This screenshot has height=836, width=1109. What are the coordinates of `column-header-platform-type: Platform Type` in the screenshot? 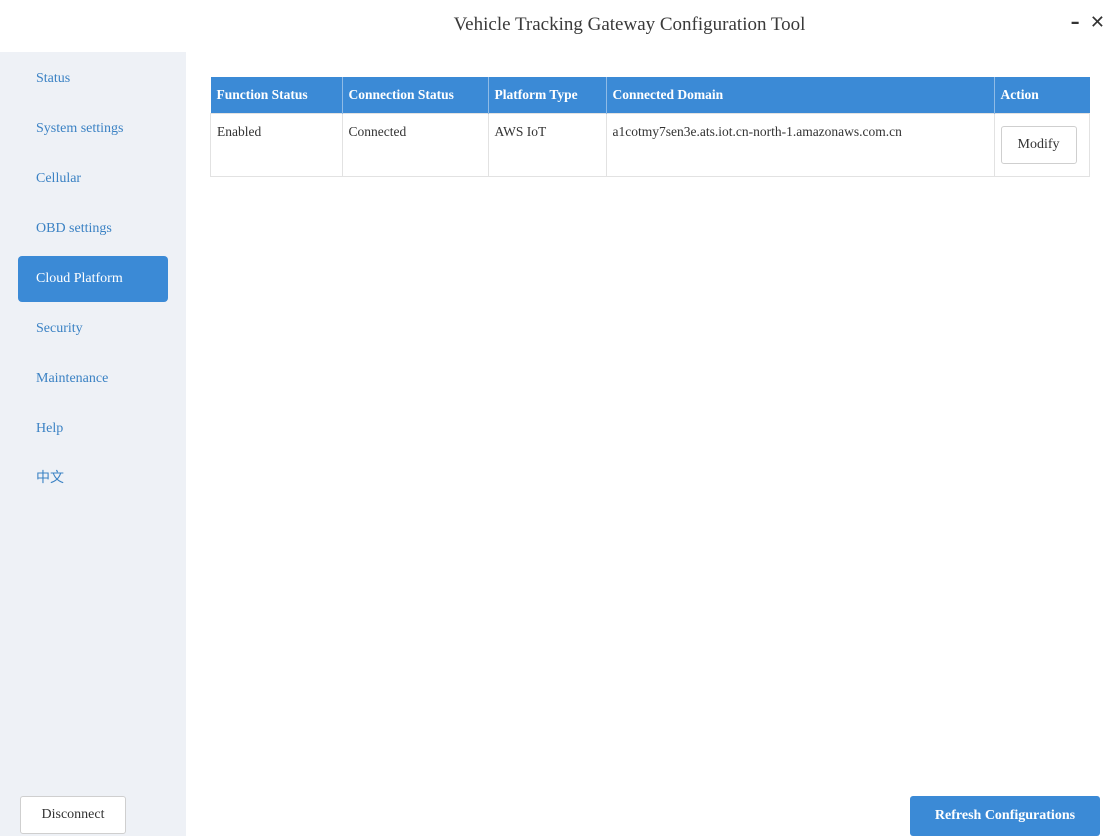 It's located at (547, 95).